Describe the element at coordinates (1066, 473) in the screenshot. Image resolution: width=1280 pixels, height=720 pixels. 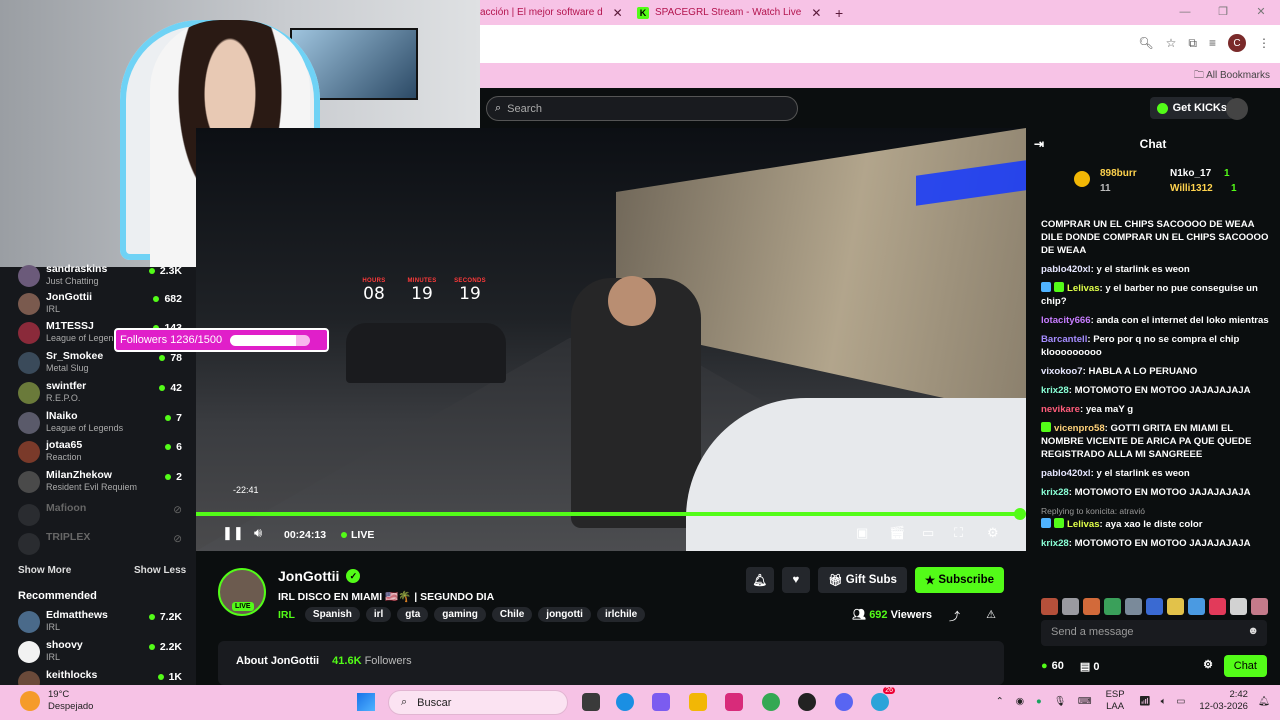
I see `chat-username: pablo420xl` at that location.